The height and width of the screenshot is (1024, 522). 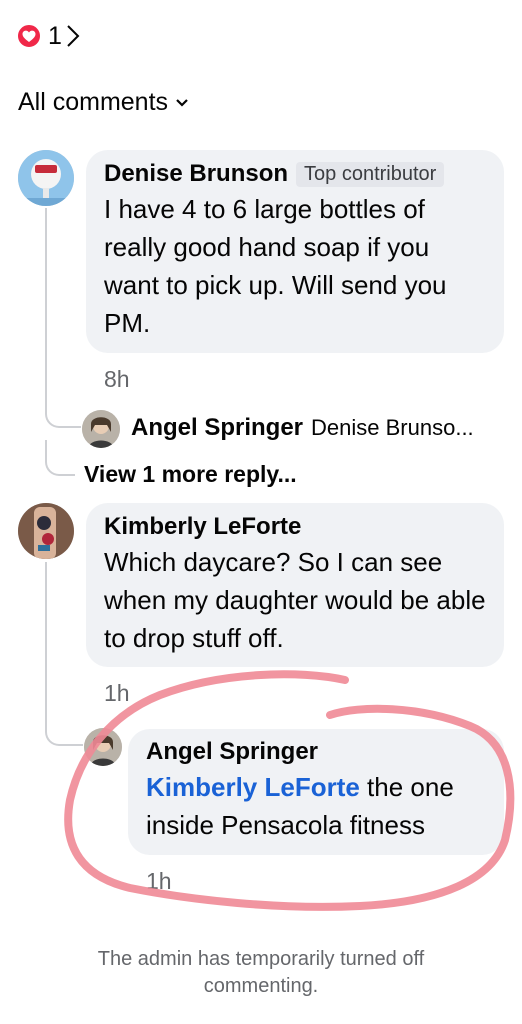 What do you see at coordinates (159, 881) in the screenshot?
I see `reply-timestamp: 1h` at bounding box center [159, 881].